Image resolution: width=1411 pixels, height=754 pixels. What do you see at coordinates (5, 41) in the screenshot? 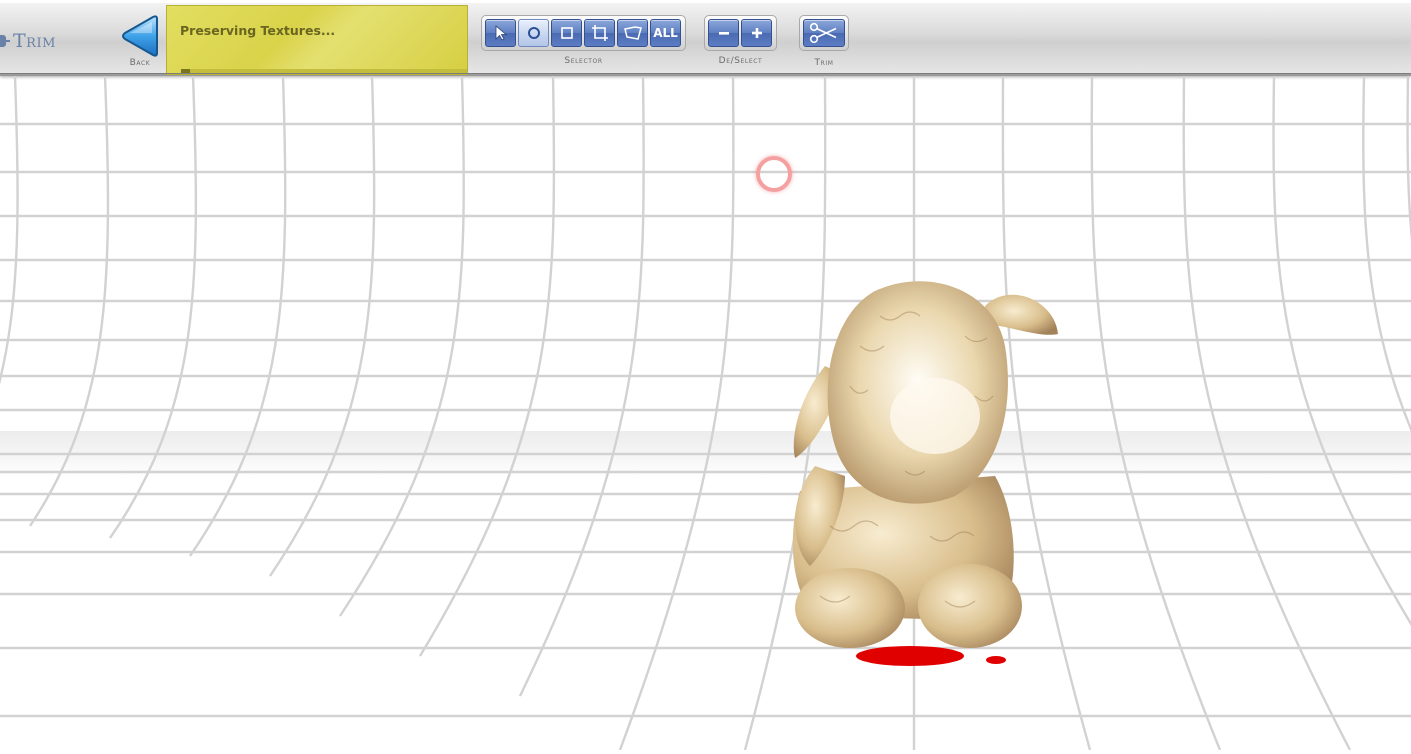
I see `gear-icon` at bounding box center [5, 41].